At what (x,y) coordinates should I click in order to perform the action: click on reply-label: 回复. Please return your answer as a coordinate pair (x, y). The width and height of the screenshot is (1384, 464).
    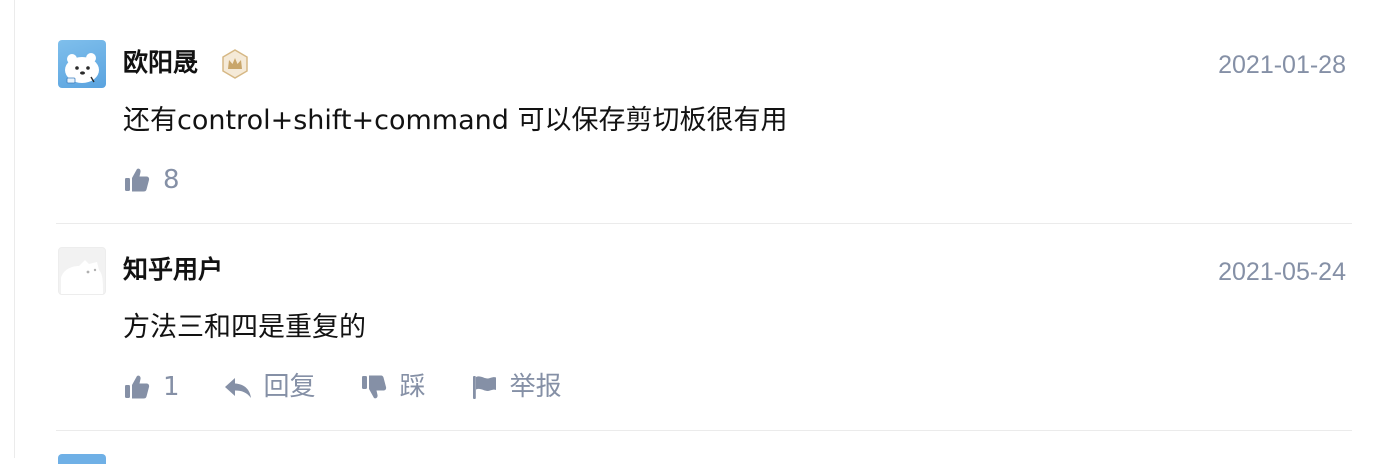
    Looking at the image, I should click on (289, 387).